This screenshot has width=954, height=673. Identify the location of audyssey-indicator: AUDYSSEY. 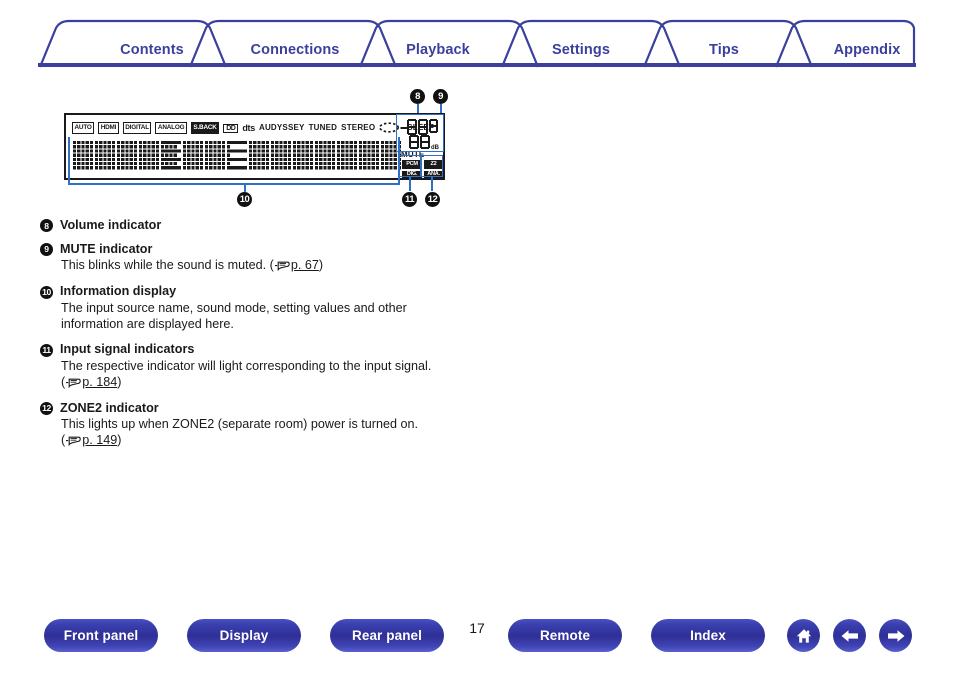
(281, 127).